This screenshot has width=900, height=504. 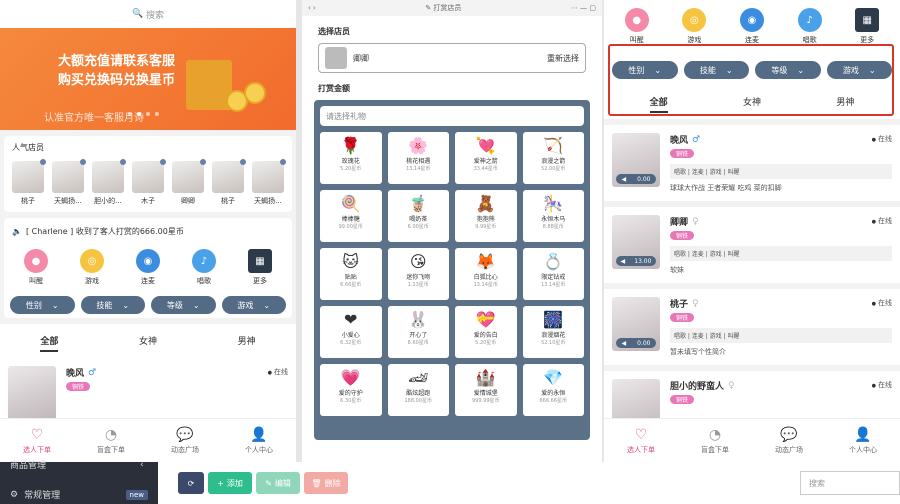 I want to click on host-card: ◀ 13.00 卿卿♀ 铜铁唱歌 | 连麦 | 游戏 | 叫醒软妹 在线, so click(x=752, y=242).